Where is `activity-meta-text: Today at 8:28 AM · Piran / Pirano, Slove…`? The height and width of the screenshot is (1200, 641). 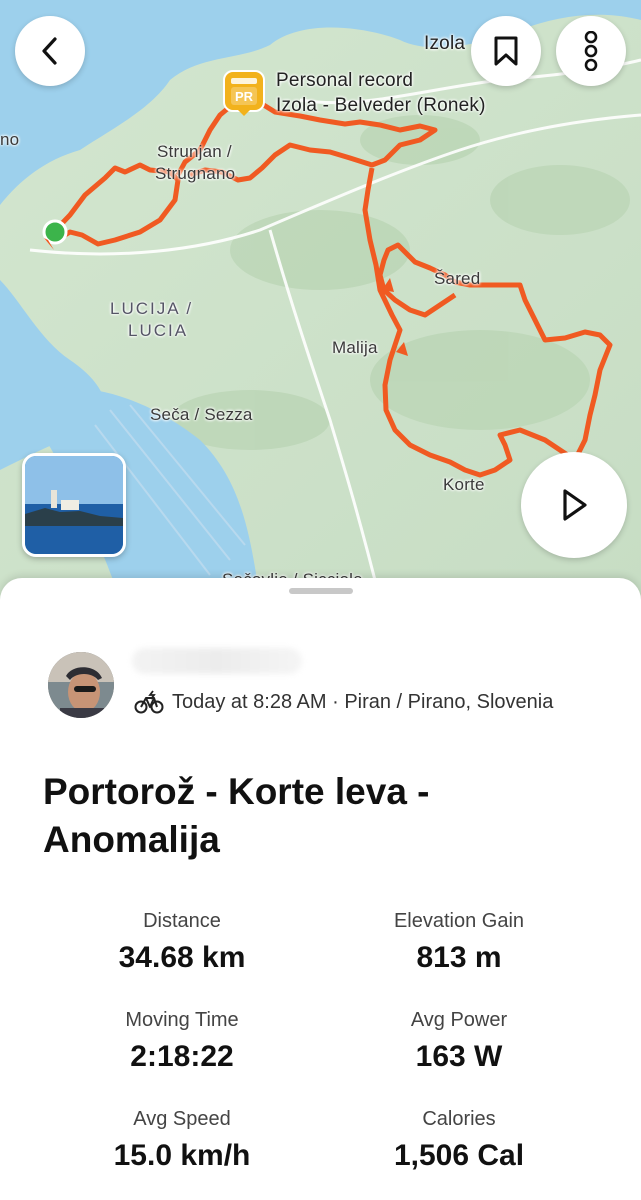 activity-meta-text: Today at 8:28 AM · Piran / Pirano, Slove… is located at coordinates (363, 701).